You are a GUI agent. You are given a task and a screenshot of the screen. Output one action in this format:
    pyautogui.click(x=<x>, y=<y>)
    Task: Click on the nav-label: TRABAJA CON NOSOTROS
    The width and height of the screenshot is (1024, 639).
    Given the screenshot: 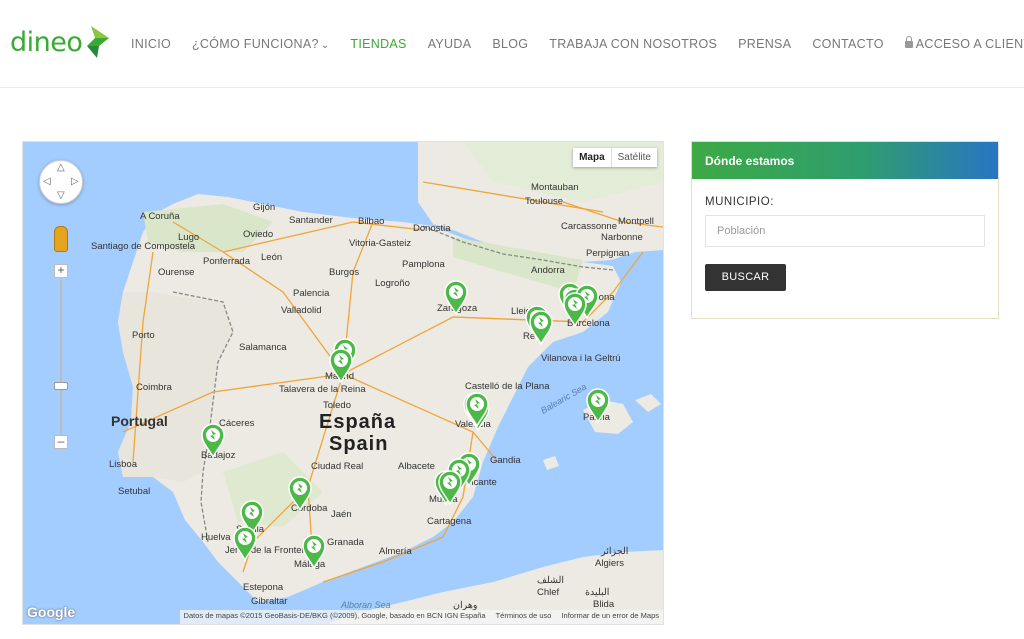 What is the action you would take?
    pyautogui.click(x=633, y=44)
    